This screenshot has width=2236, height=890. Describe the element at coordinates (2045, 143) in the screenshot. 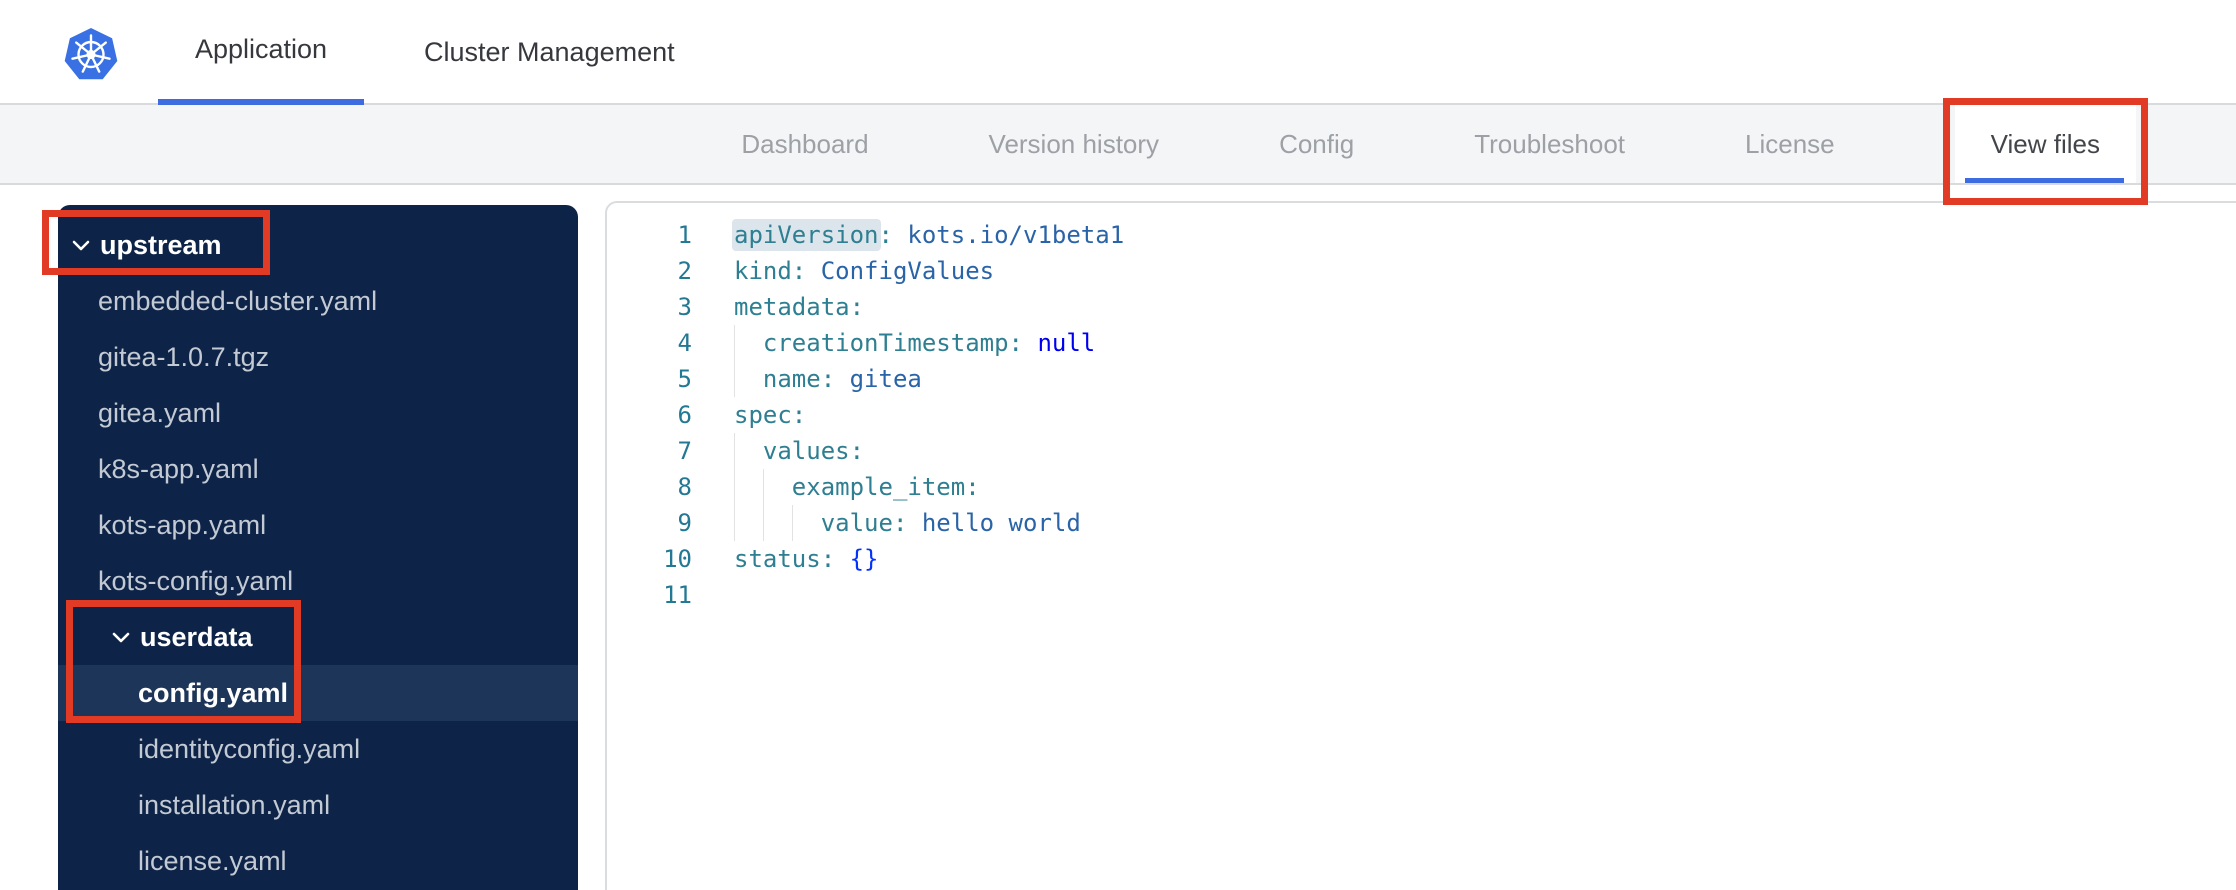

I see `subnav-item-label: View files` at that location.